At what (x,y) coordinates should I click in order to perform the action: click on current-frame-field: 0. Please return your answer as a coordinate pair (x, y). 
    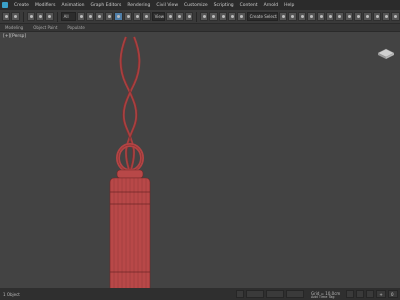
    Looking at the image, I should click on (393, 294).